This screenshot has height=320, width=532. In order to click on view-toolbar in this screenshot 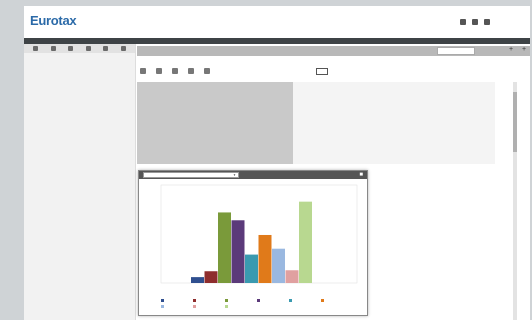, I will do `click(175, 71)`.